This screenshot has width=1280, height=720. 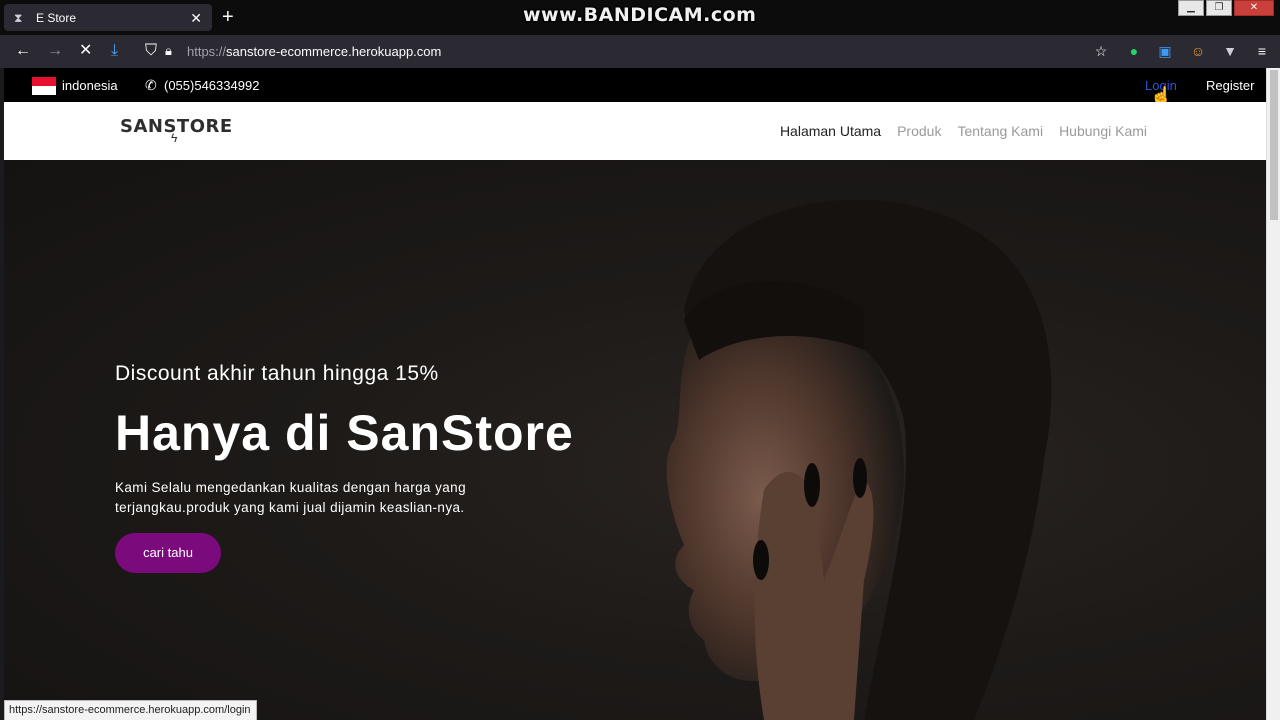 I want to click on register-link: Register, so click(x=1230, y=85).